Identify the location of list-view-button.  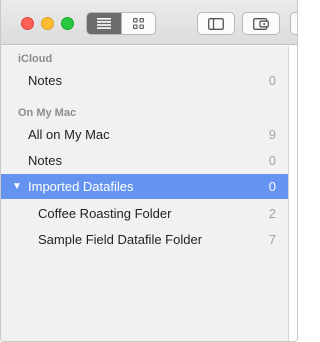
(104, 23).